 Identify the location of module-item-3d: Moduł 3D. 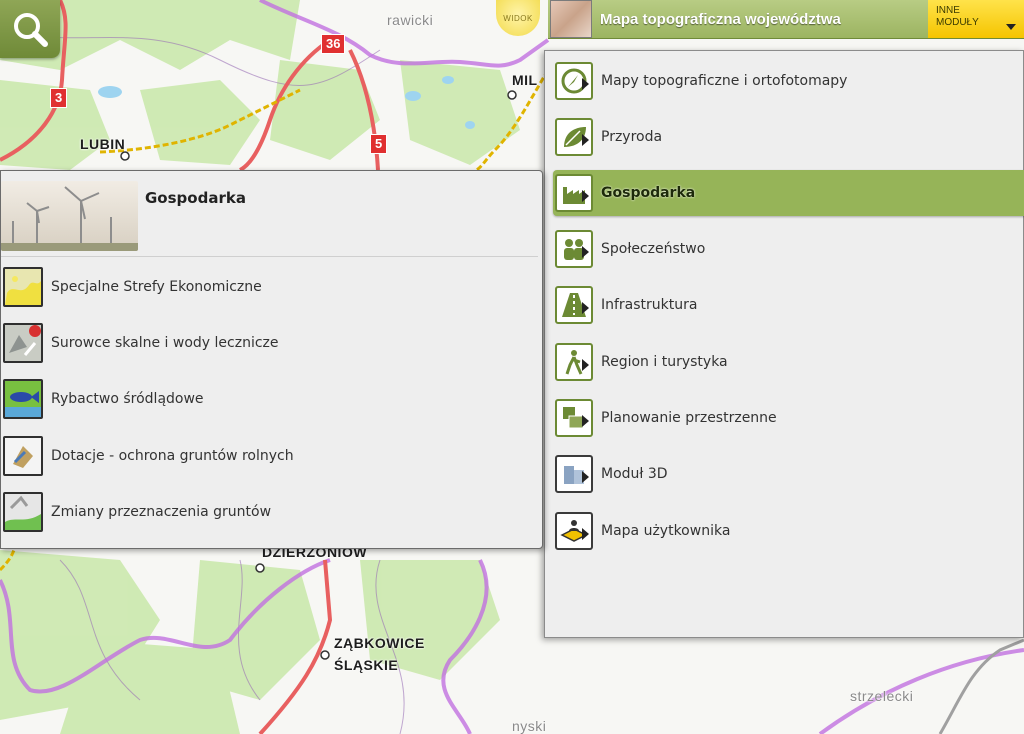
(611, 474).